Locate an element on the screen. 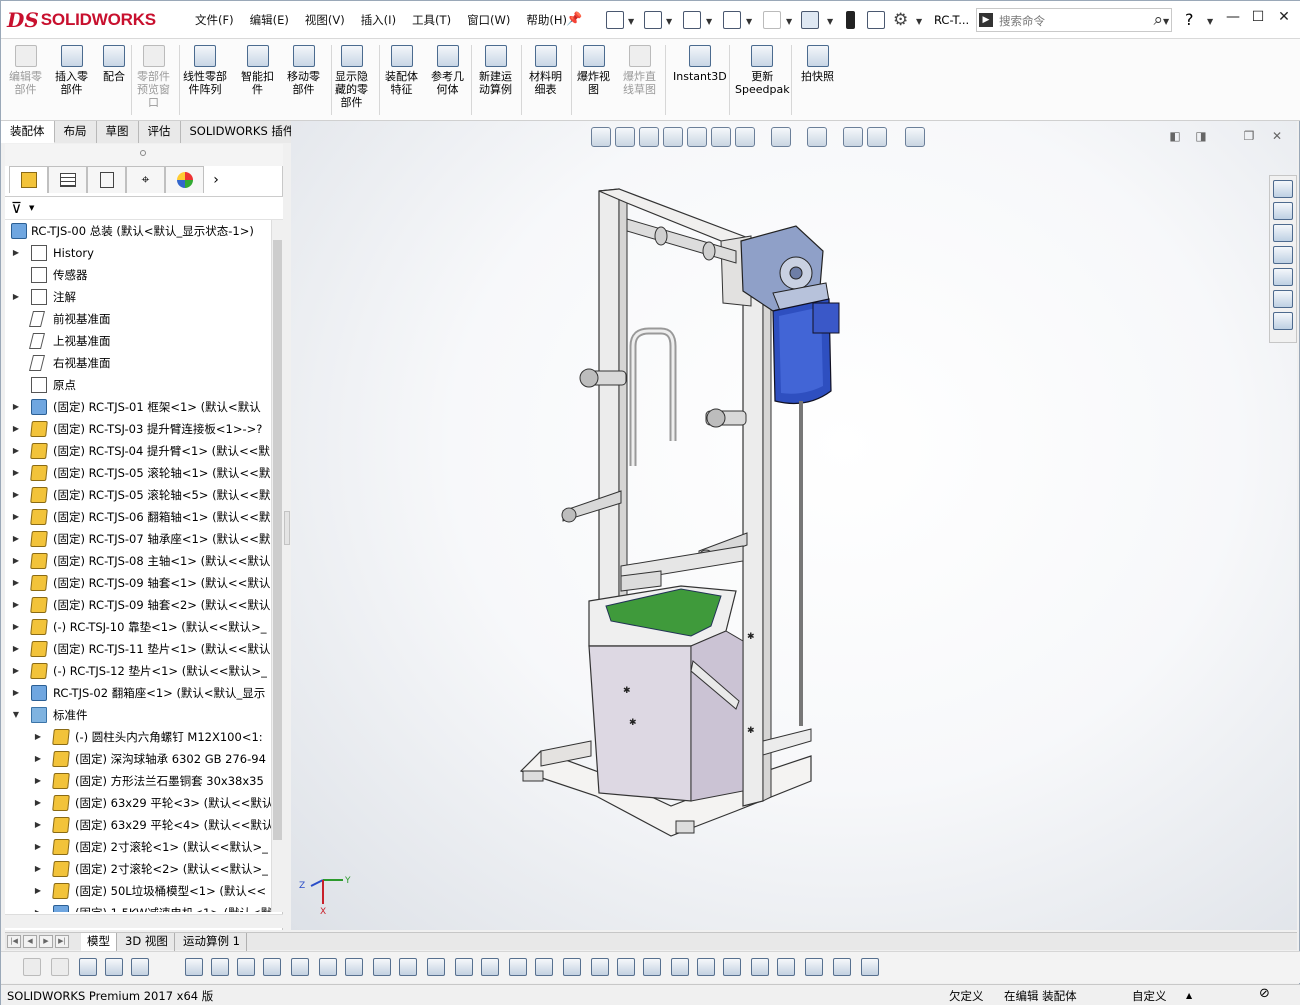 The image size is (1300, 1005). tree-item: ▶ (固定) RC-TJS-05 滚轮轴<1> (默认<<默 is located at coordinates (138, 473).